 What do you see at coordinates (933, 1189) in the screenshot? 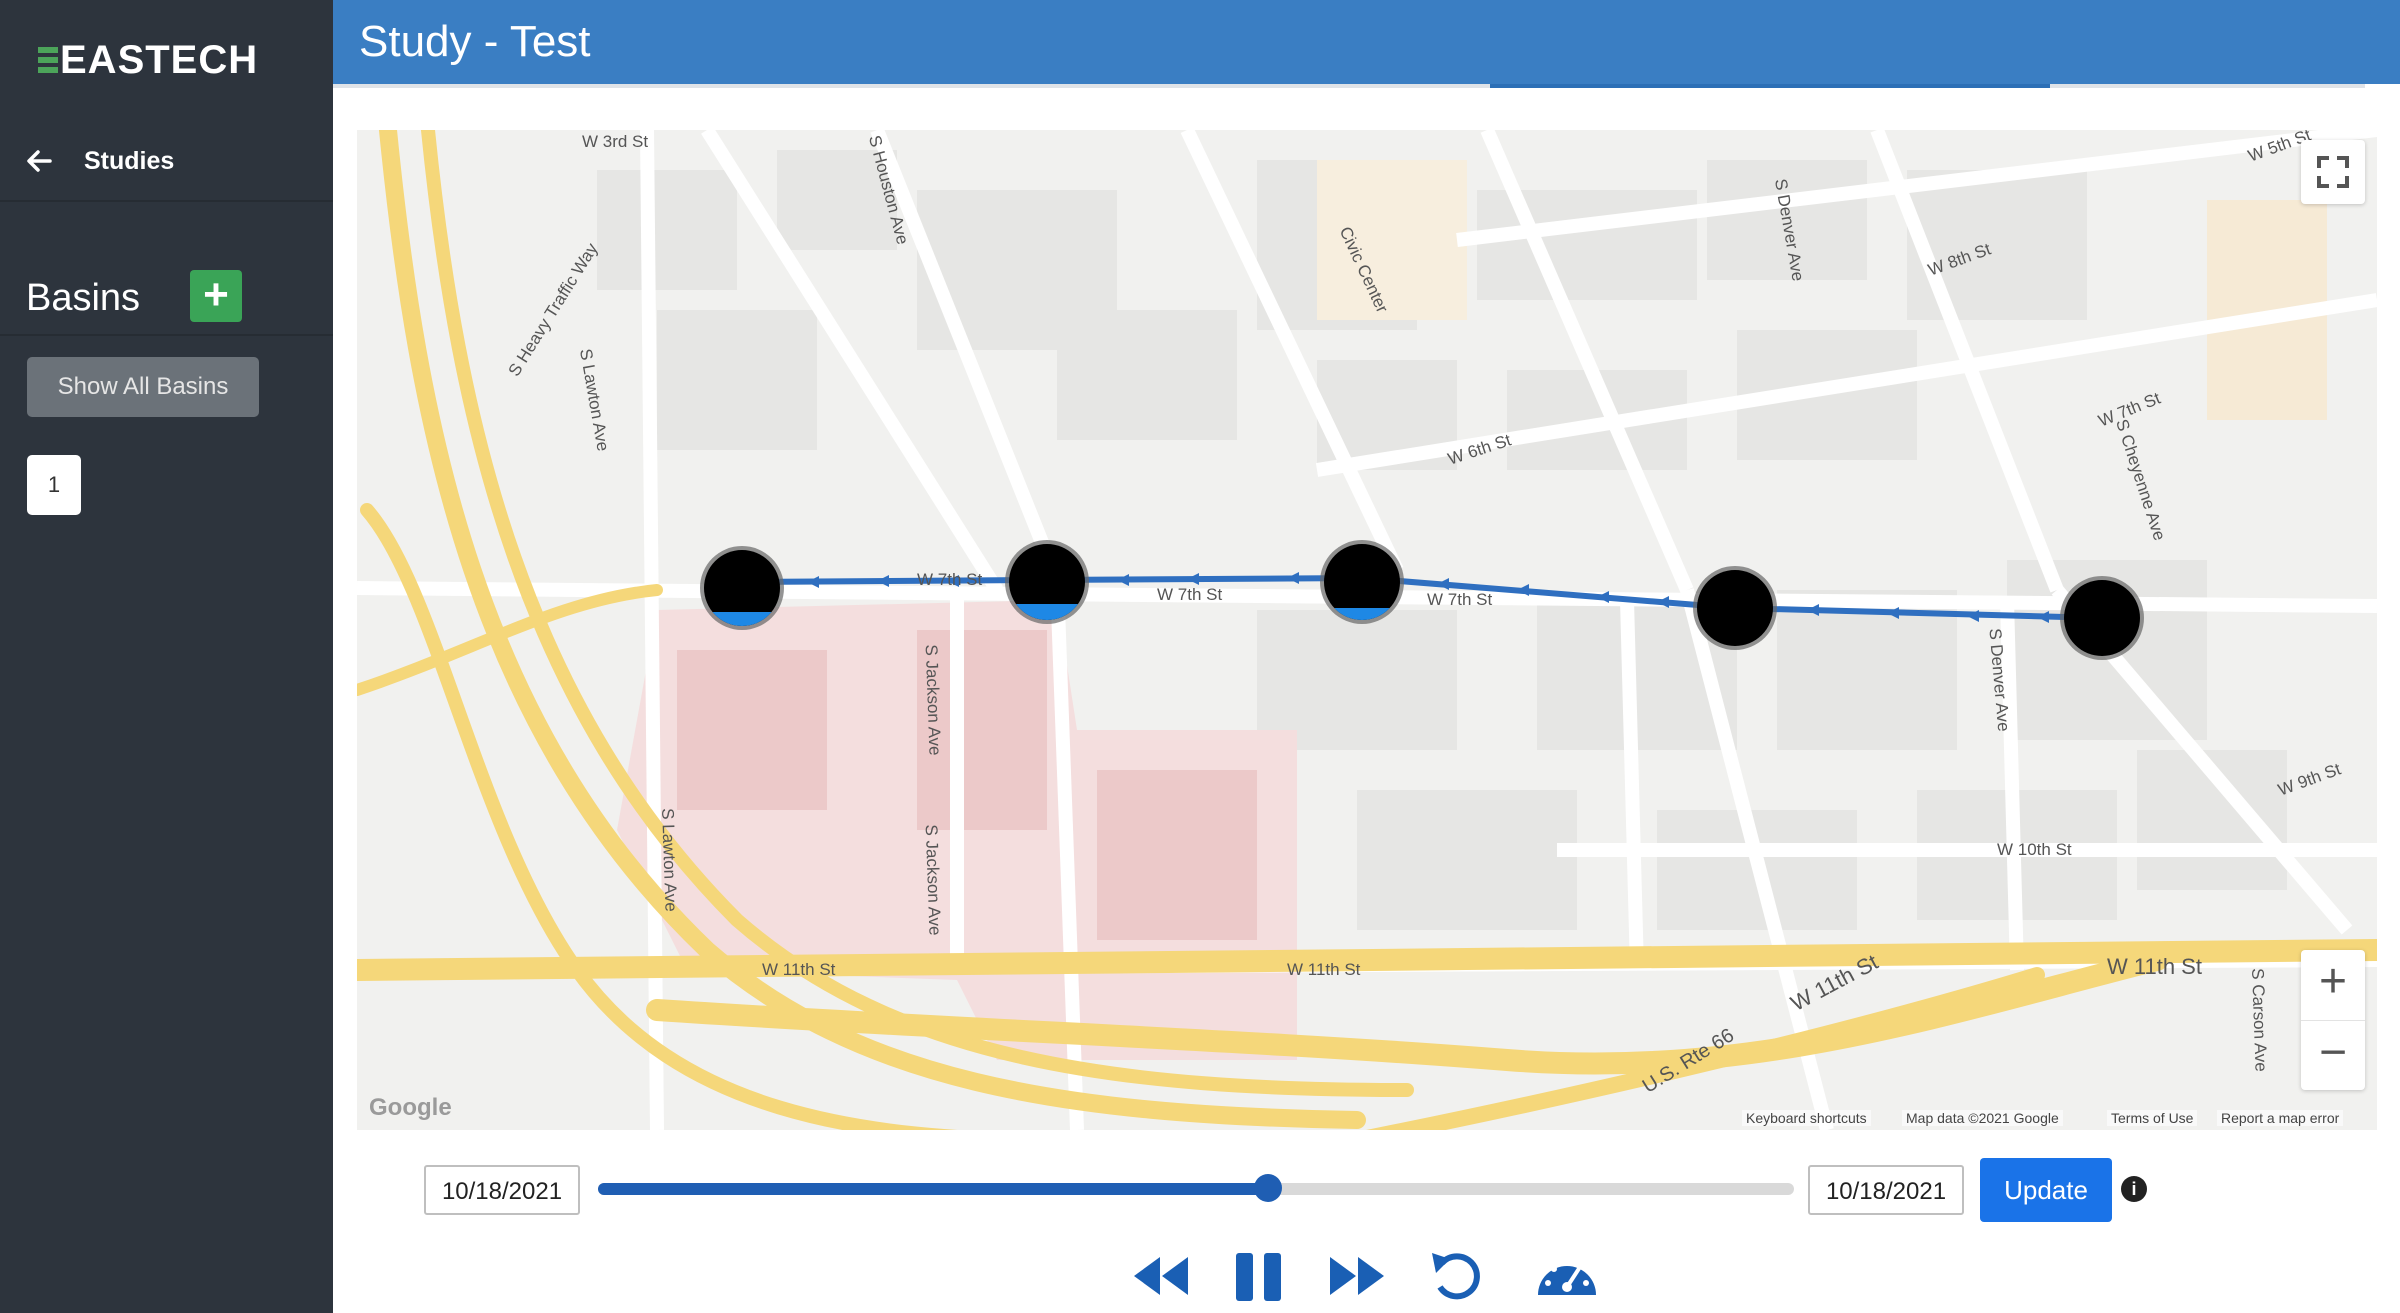
I see `timeline-slider-fill` at bounding box center [933, 1189].